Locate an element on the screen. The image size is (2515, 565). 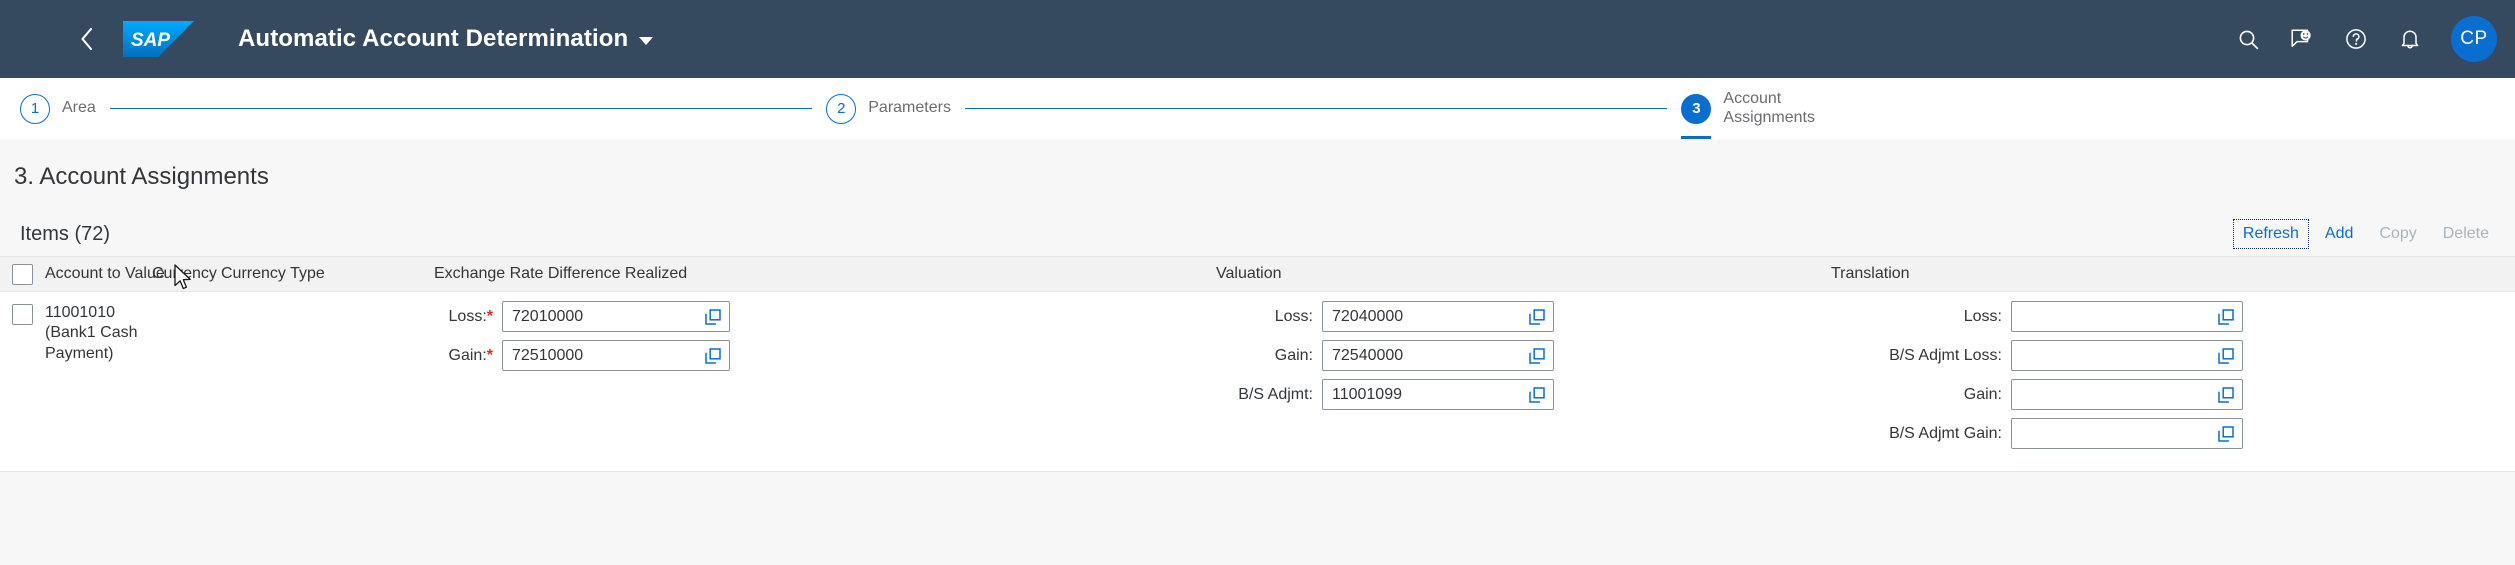
select-all-checkbox is located at coordinates (22, 274).